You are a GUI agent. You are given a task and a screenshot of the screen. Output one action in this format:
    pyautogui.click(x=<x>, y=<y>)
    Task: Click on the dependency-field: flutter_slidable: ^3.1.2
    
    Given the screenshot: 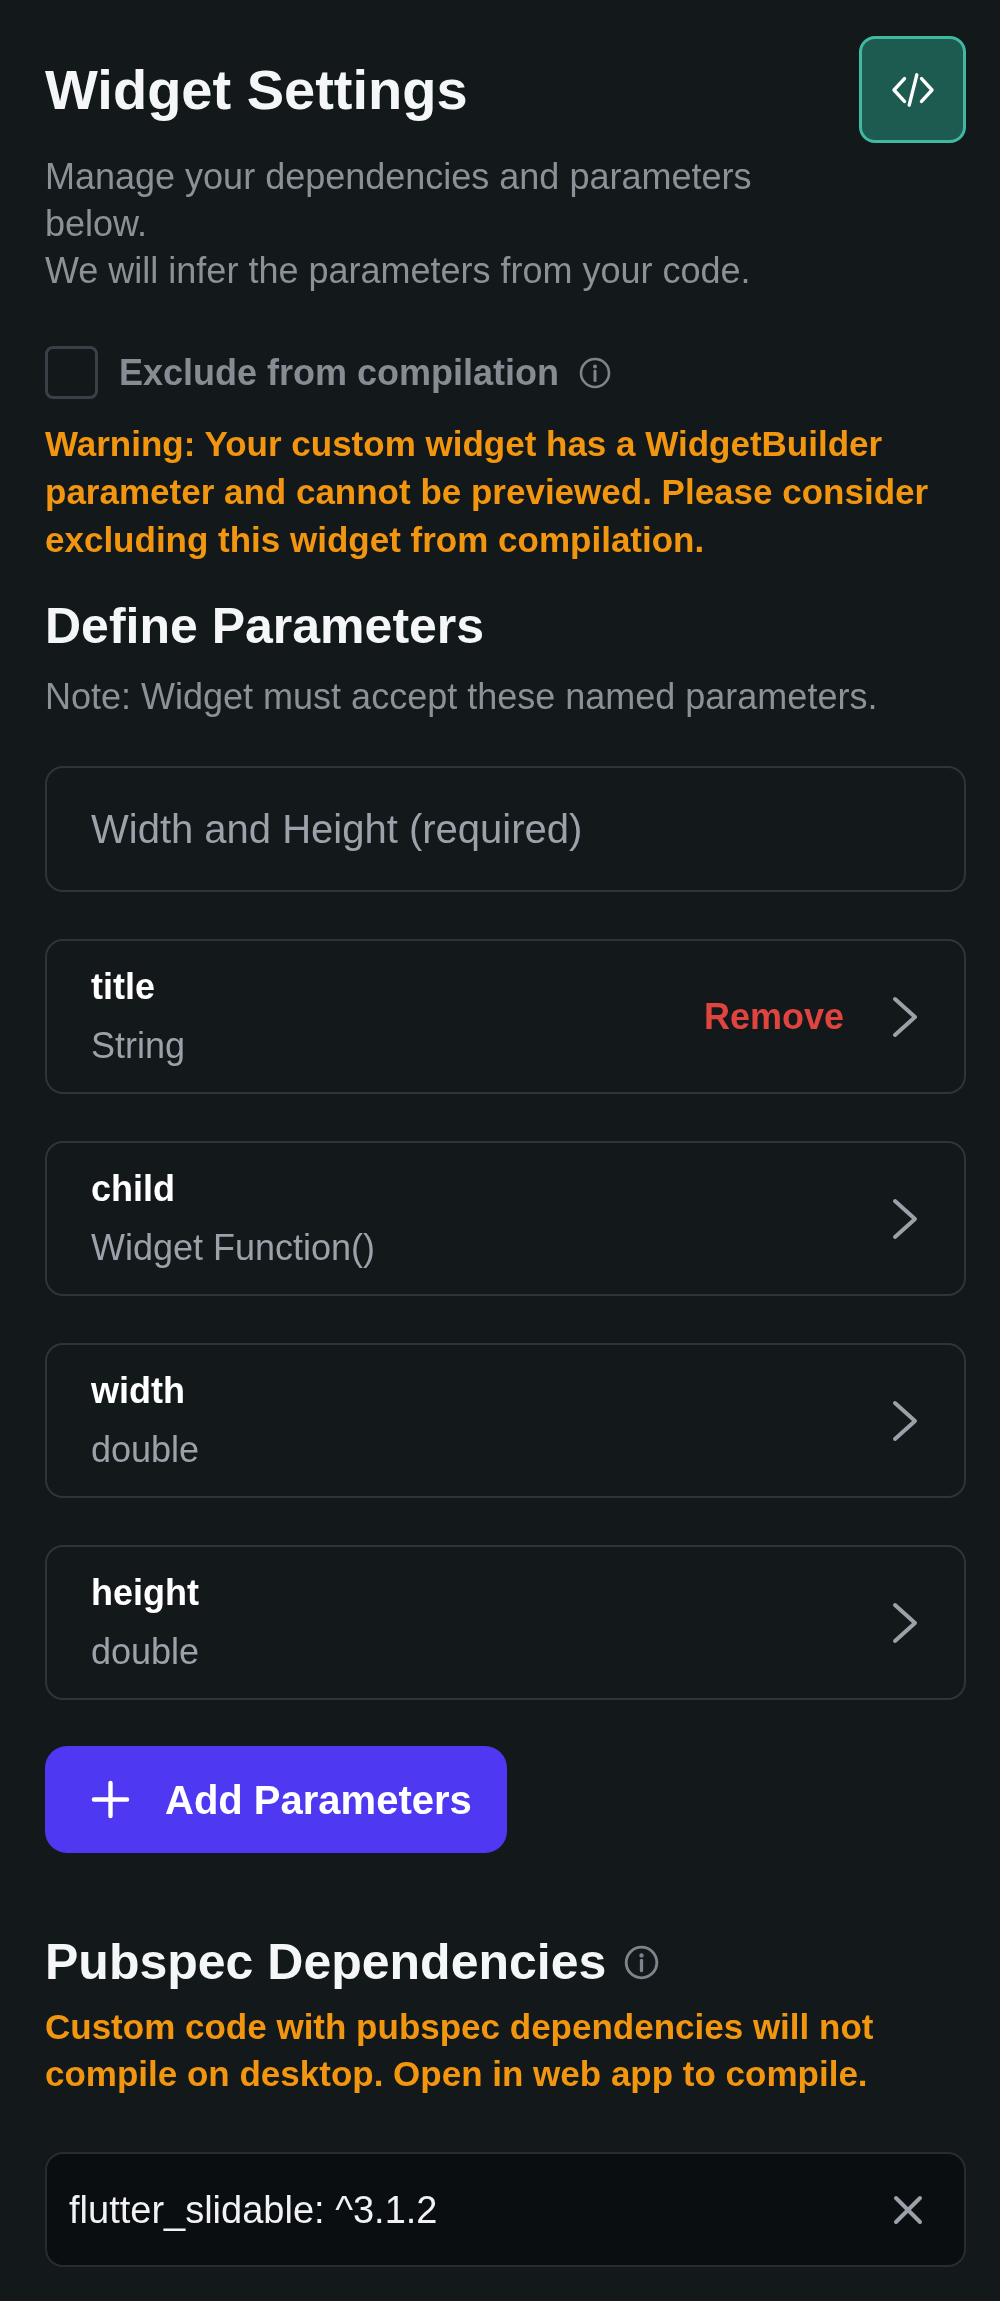 What is the action you would take?
    pyautogui.click(x=505, y=2209)
    